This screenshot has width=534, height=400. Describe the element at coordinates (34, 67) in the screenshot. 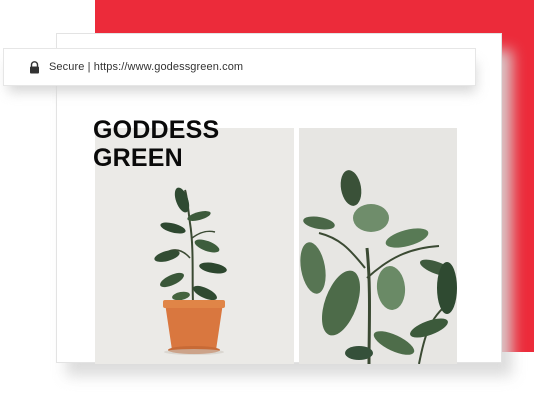

I see `lock-icon` at that location.